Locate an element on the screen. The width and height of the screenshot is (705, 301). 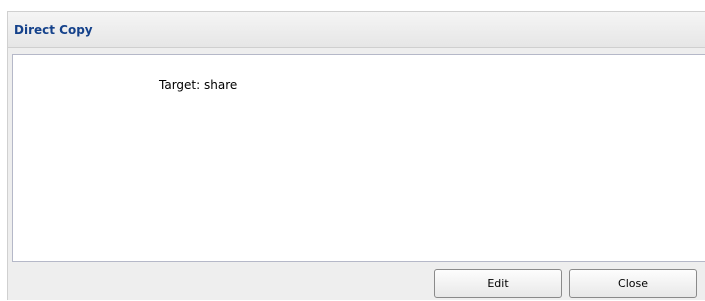
target-label: Target: is located at coordinates (180, 85).